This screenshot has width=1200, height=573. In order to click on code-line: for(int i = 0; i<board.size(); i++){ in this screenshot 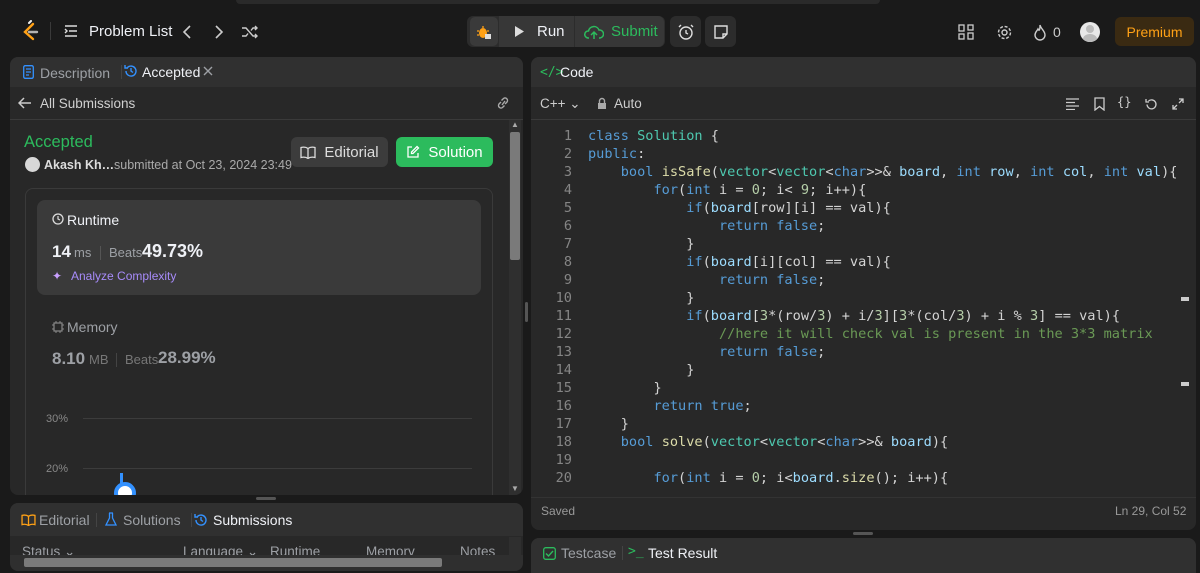, I will do `click(801, 478)`.